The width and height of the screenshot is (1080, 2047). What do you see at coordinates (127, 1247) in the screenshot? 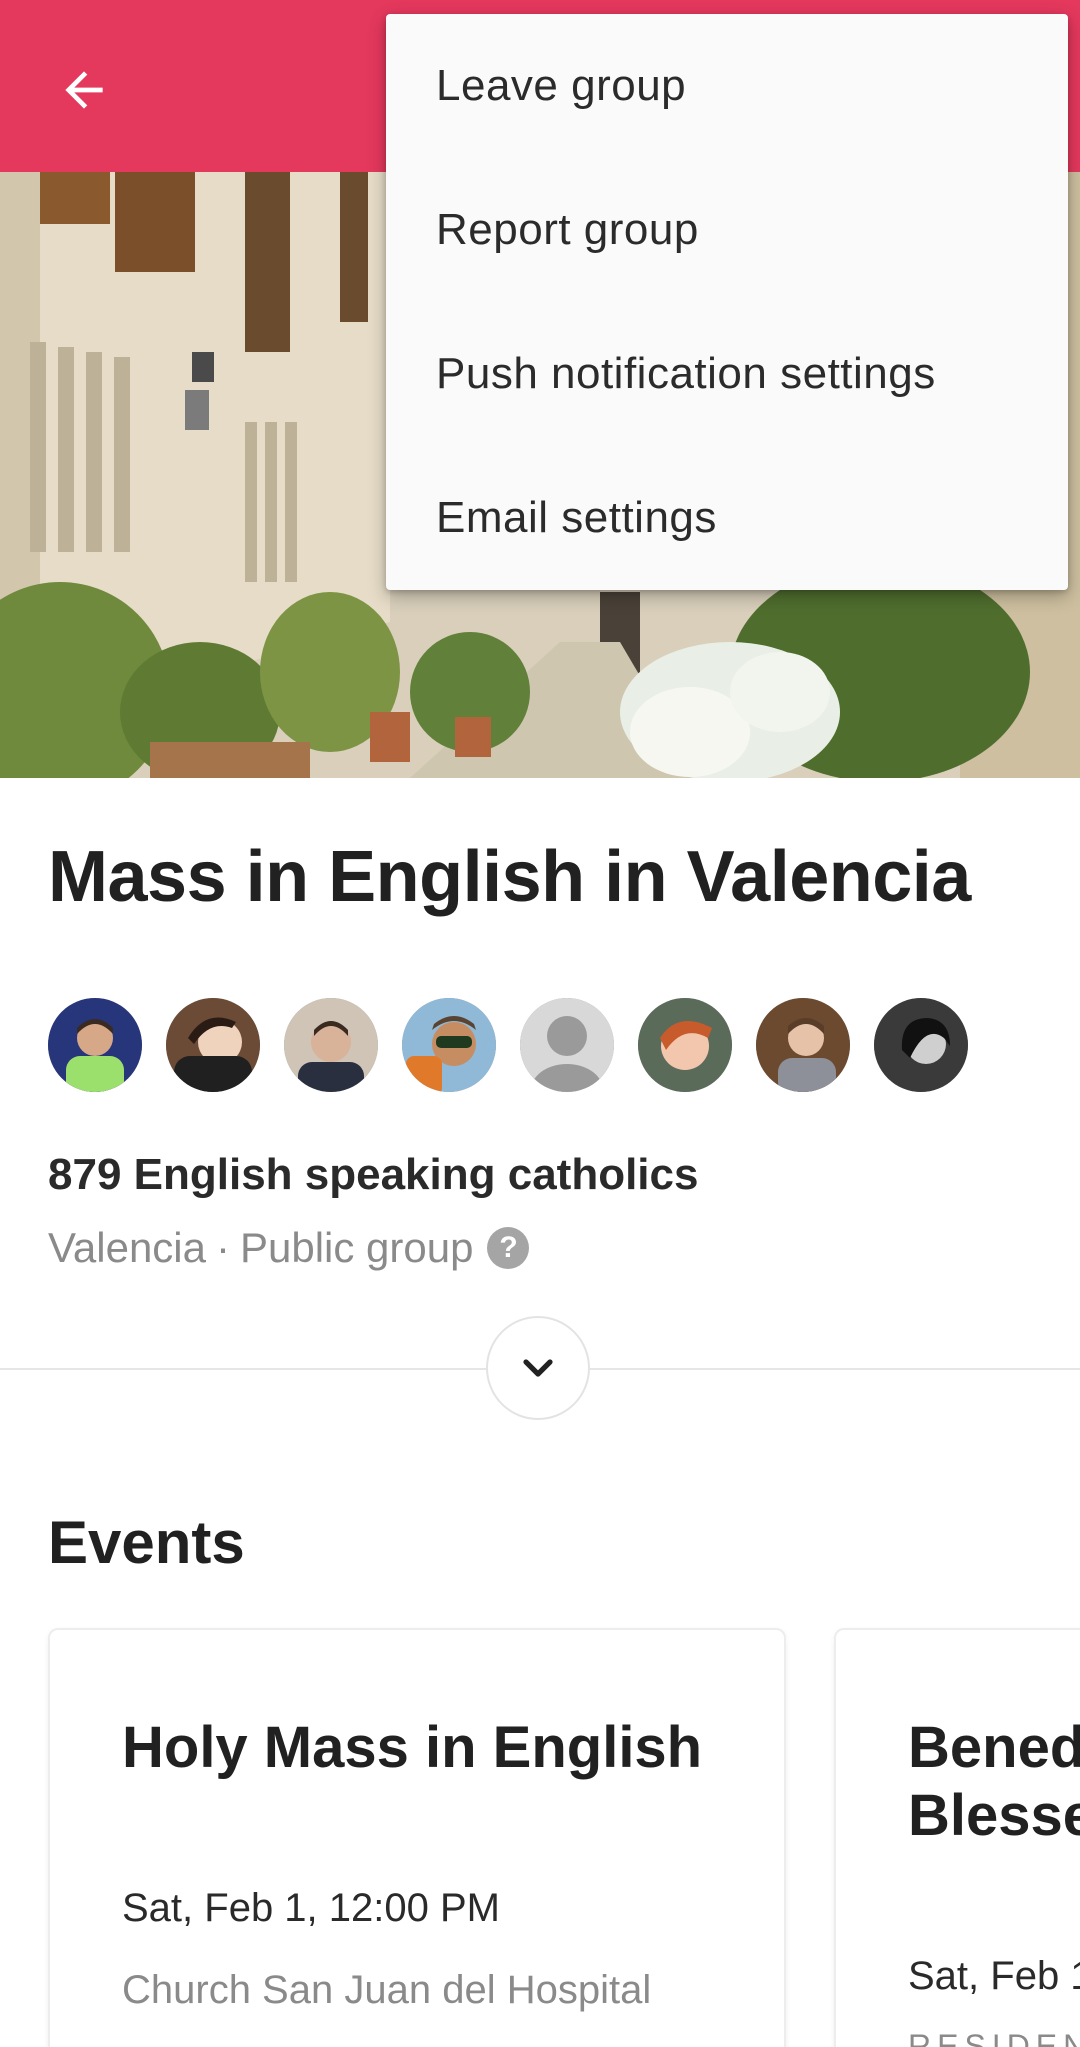
I see `group-location: Valencia` at bounding box center [127, 1247].